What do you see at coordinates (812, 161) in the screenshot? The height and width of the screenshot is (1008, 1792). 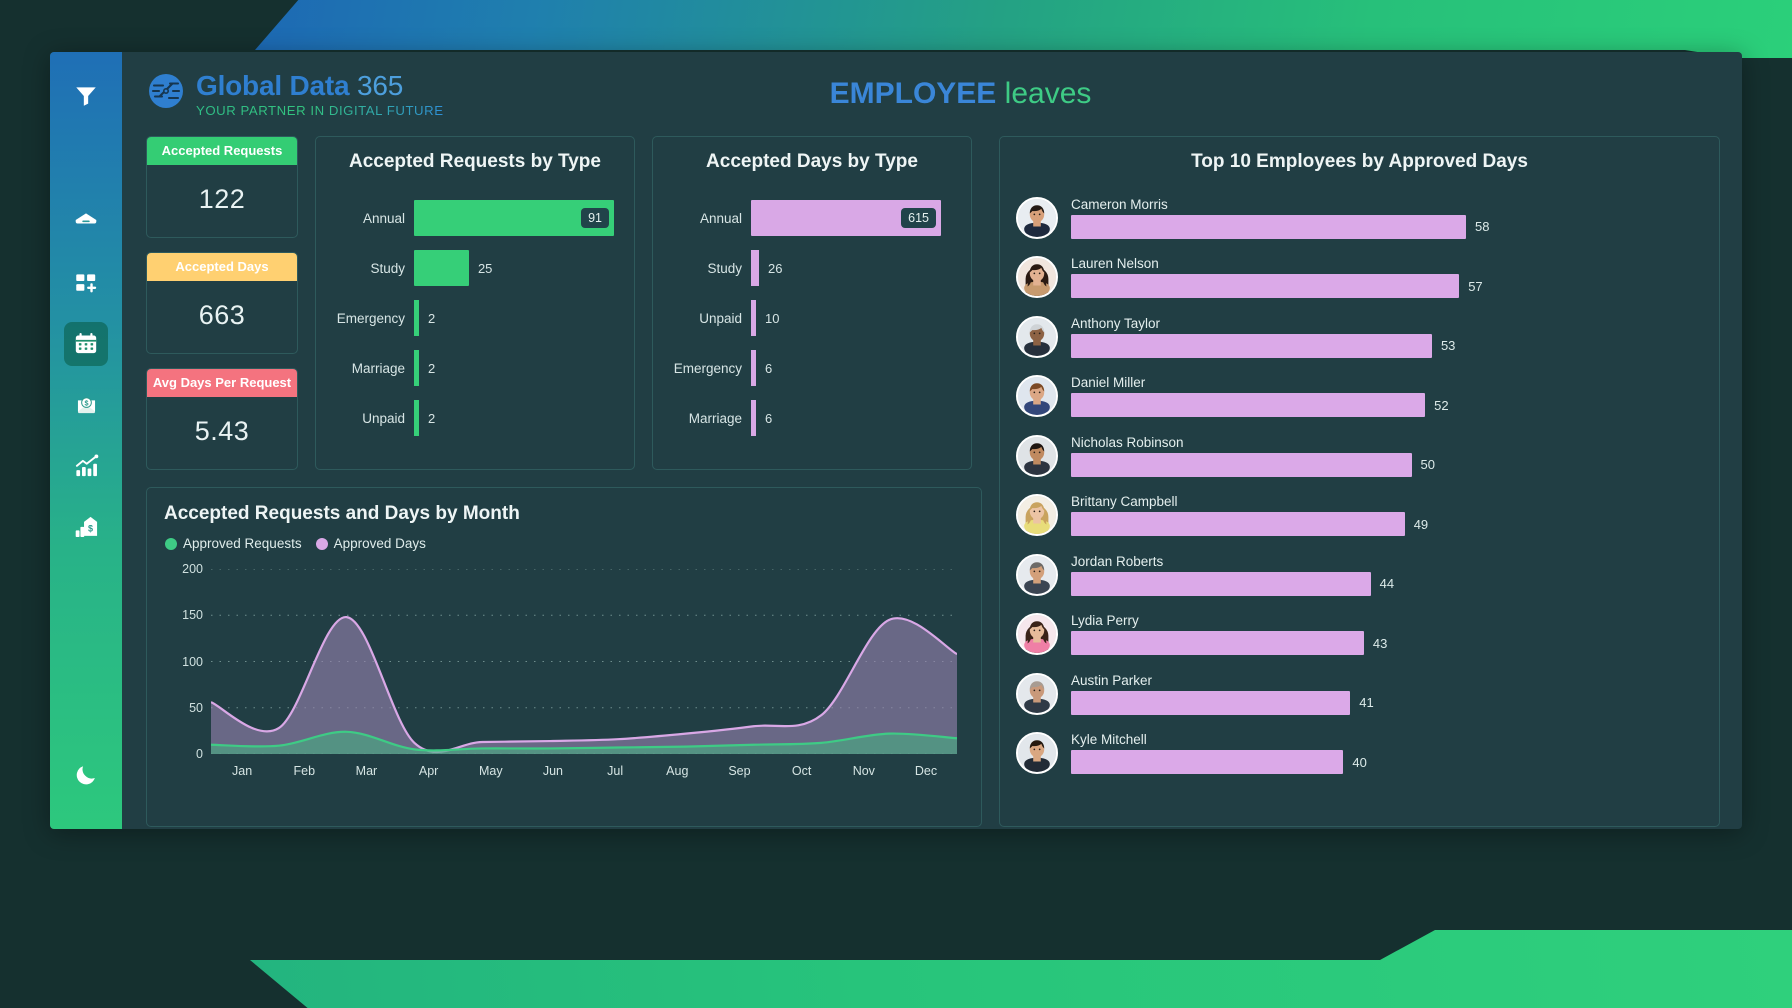 I see `panel-title: Accepted Days by Type` at bounding box center [812, 161].